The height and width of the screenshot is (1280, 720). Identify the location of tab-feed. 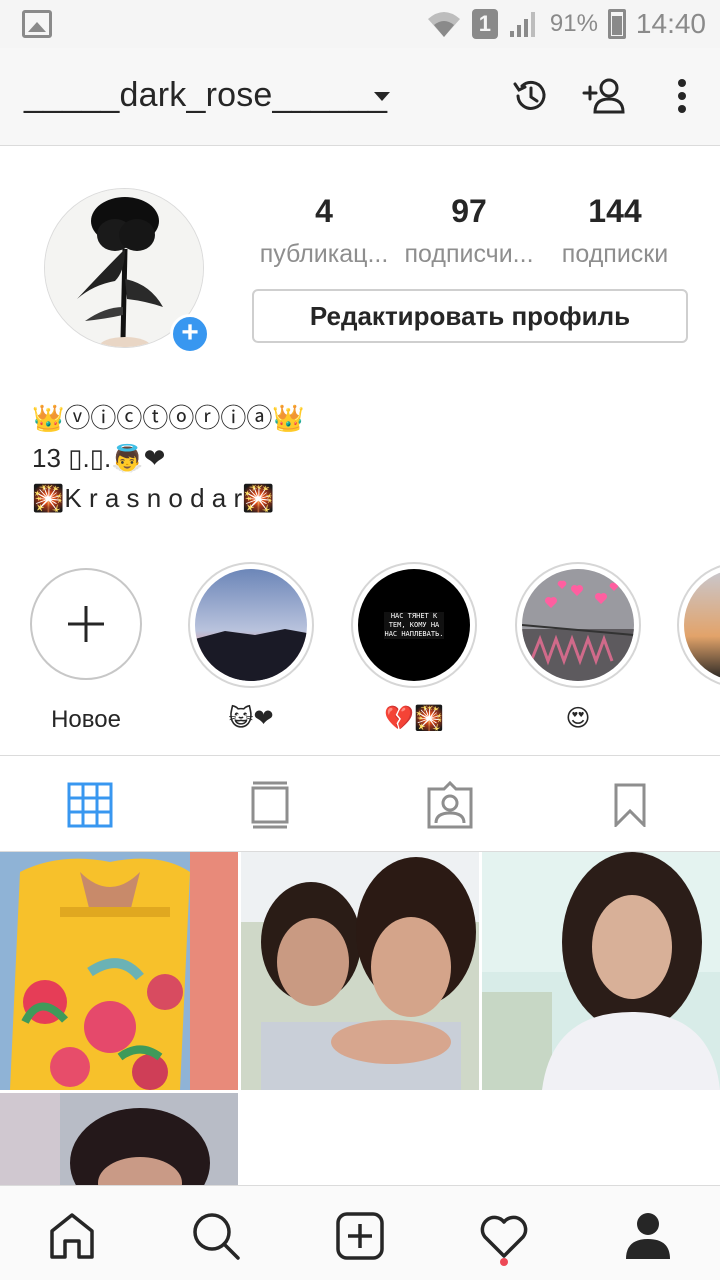
(270, 805).